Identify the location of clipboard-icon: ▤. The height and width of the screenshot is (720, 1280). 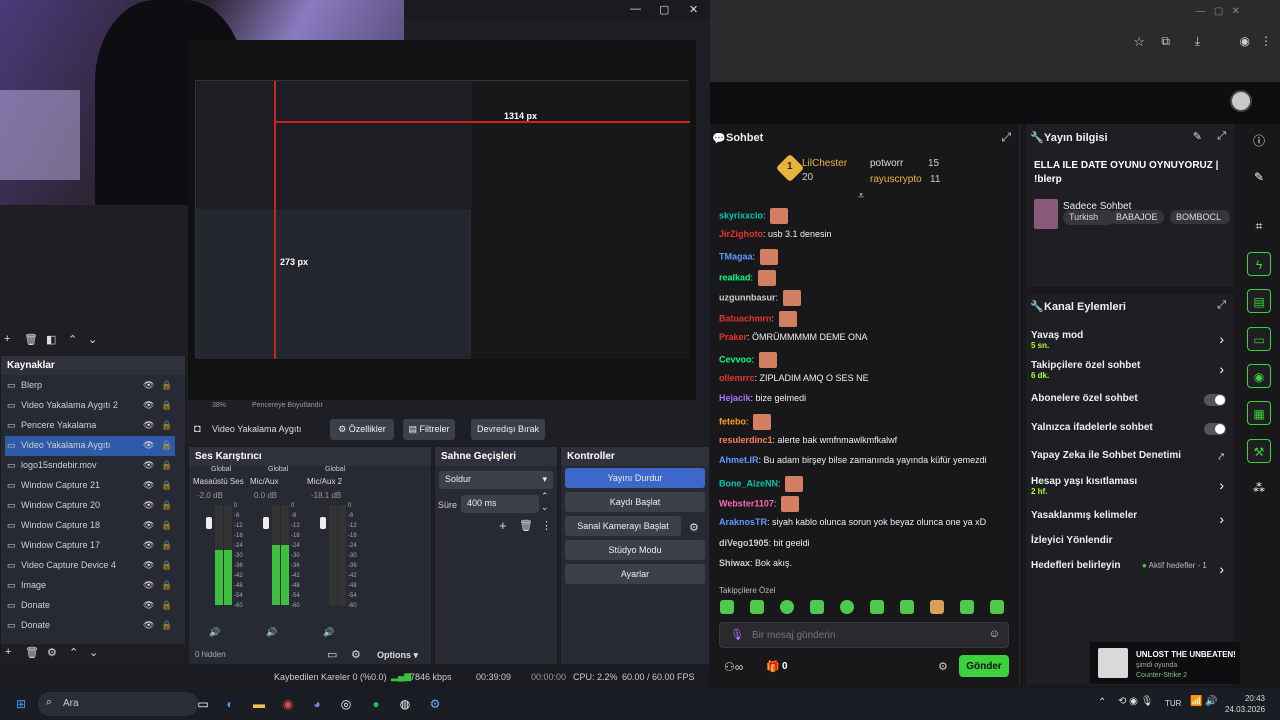
(1259, 301).